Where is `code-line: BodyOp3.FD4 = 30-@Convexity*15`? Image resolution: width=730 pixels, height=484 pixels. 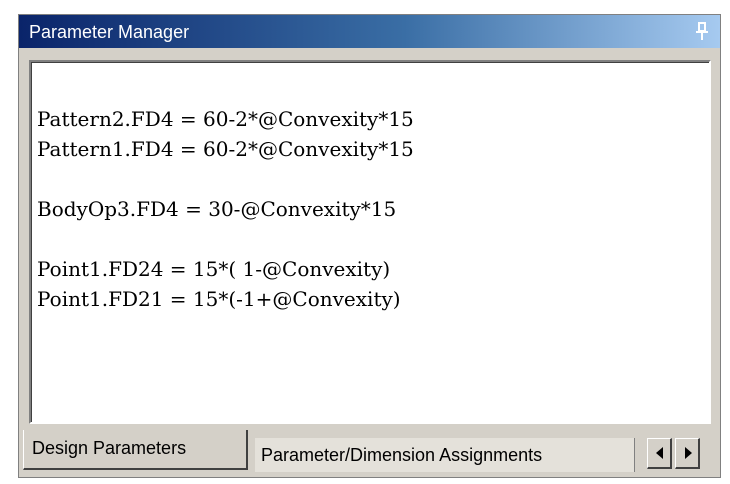 code-line: BodyOp3.FD4 = 30-@Convexity*15 is located at coordinates (217, 209).